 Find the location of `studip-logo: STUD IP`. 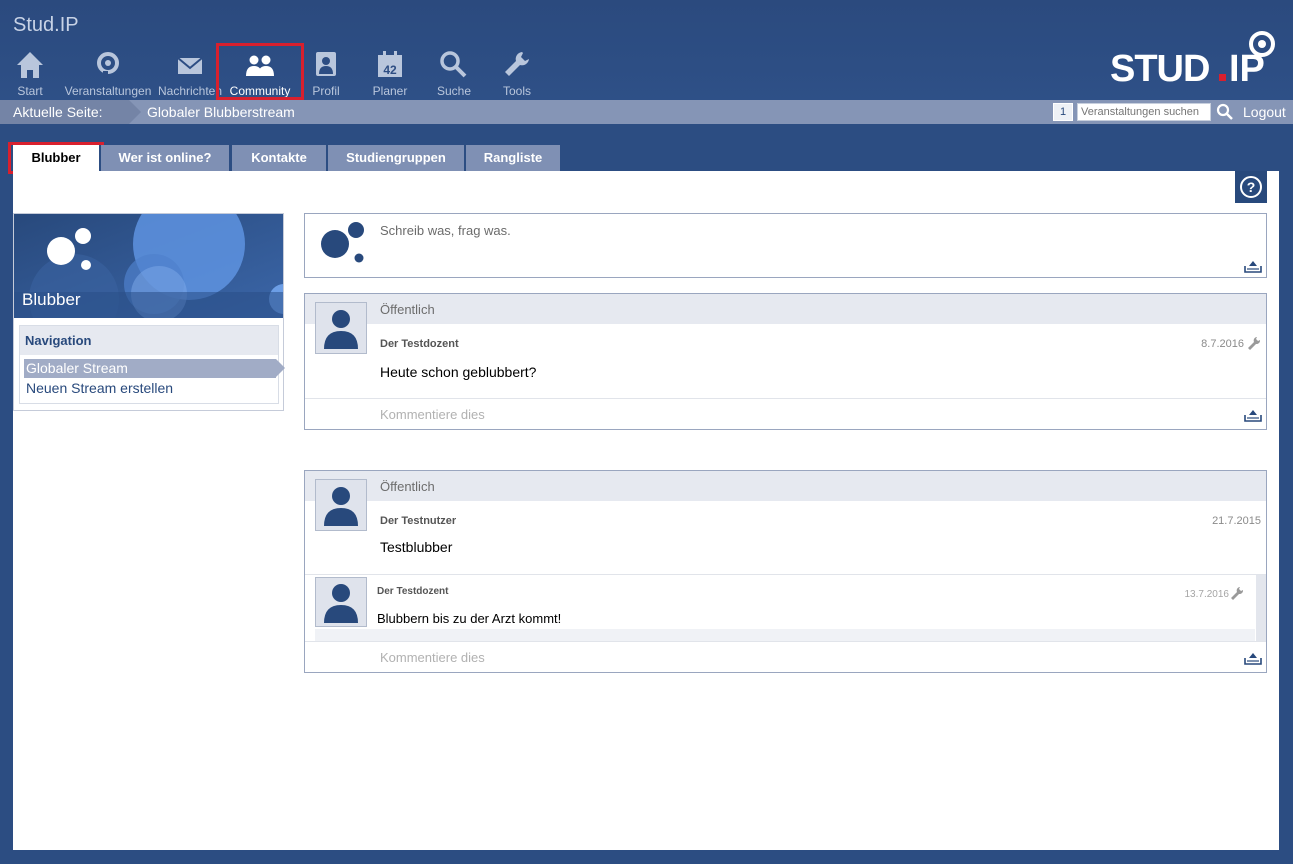

studip-logo: STUD IP is located at coordinates (1192, 60).